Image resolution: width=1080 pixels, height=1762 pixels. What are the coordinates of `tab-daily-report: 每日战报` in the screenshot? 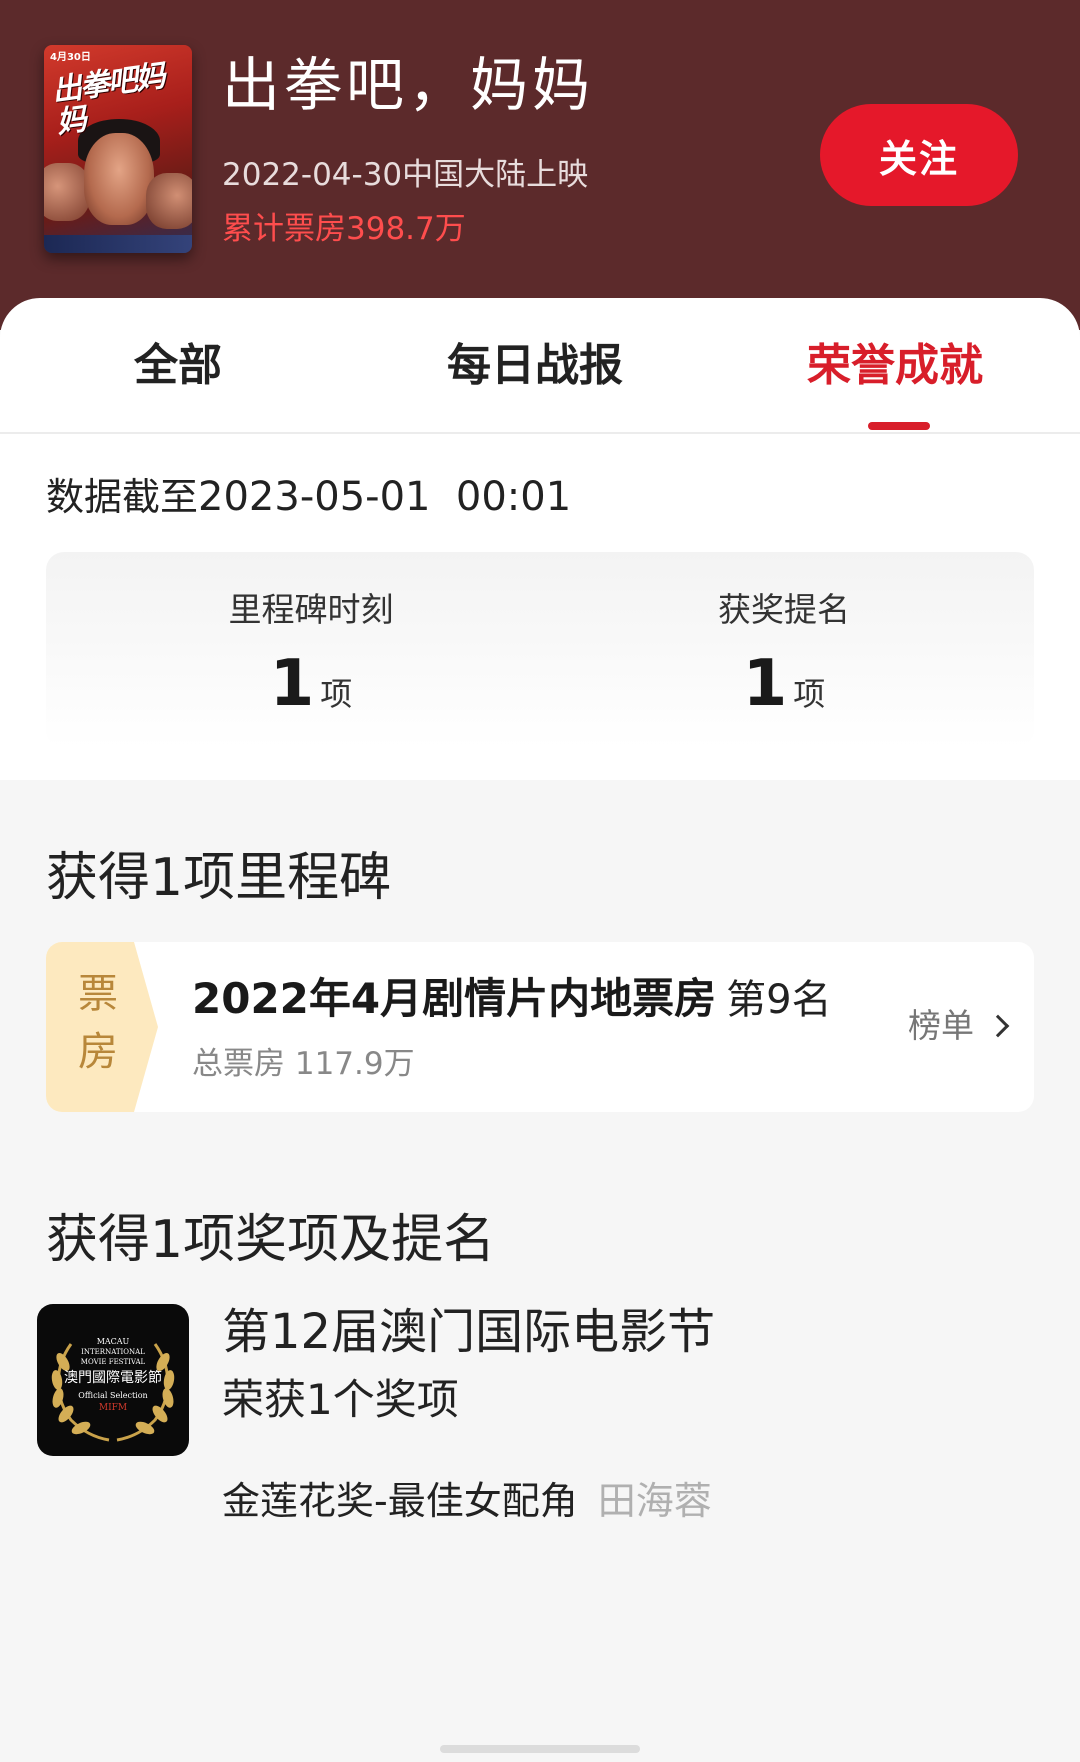 It's located at (535, 366).